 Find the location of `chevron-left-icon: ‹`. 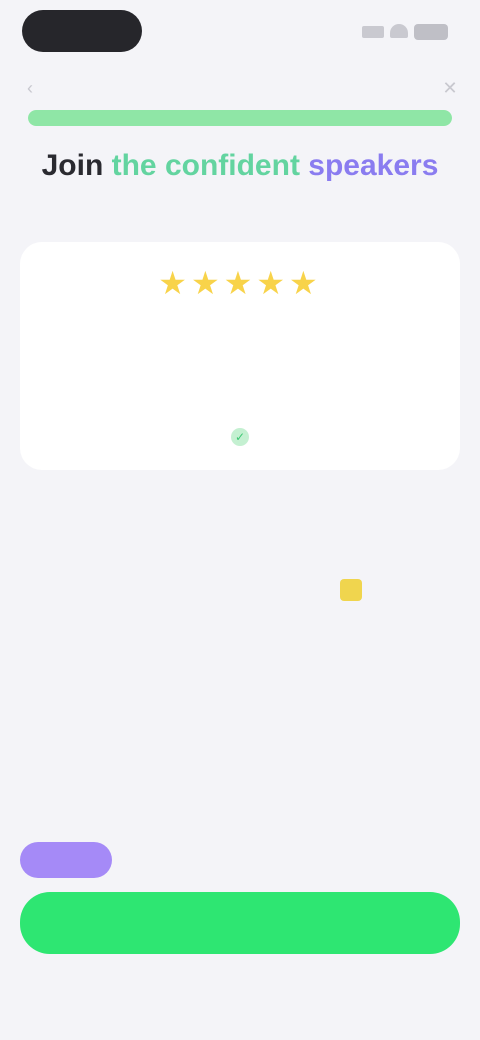

chevron-left-icon: ‹ is located at coordinates (30, 88).